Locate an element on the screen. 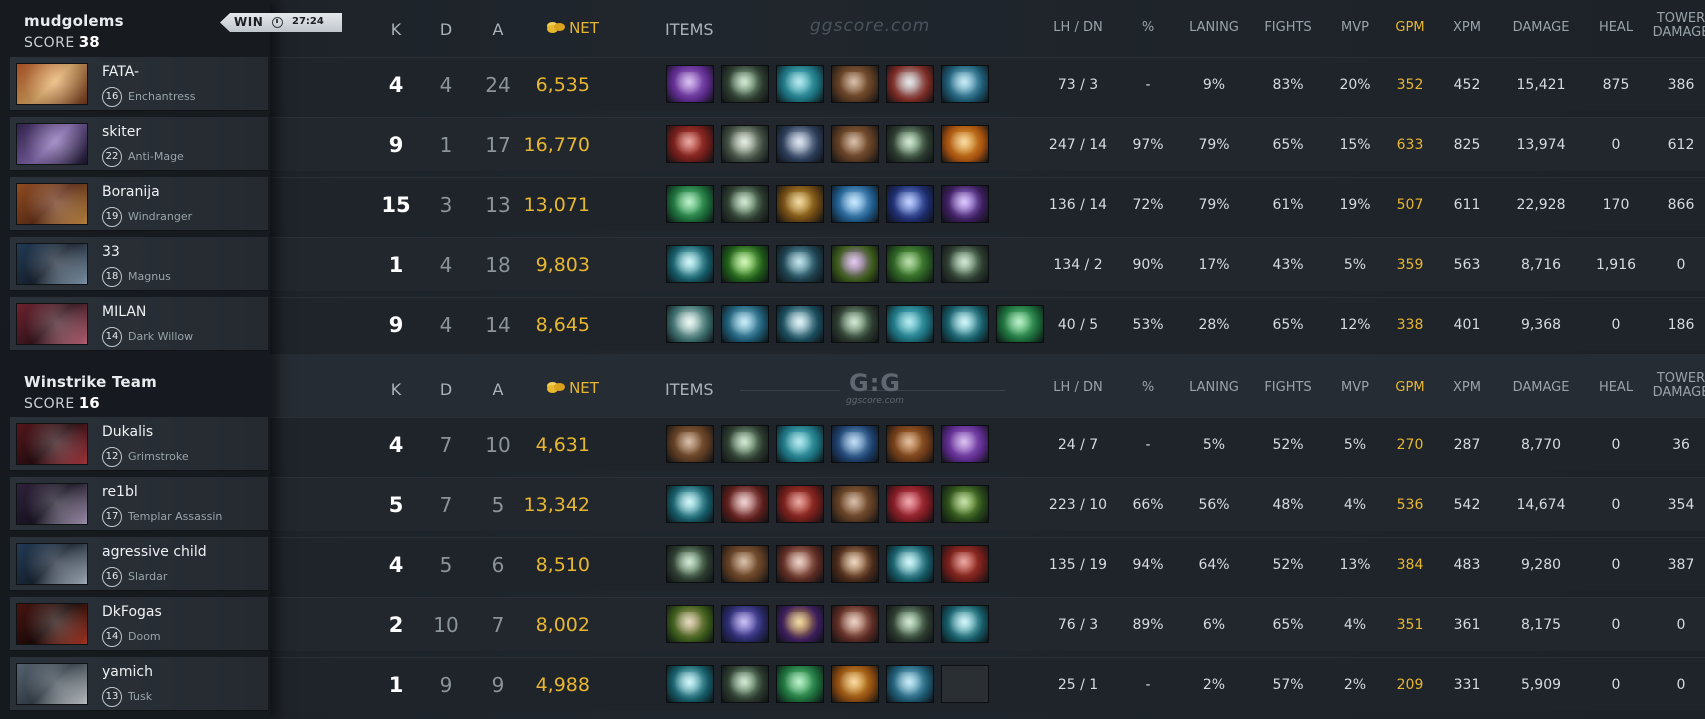  player-card: Dukalis 12 Grimstroke is located at coordinates (139, 444).